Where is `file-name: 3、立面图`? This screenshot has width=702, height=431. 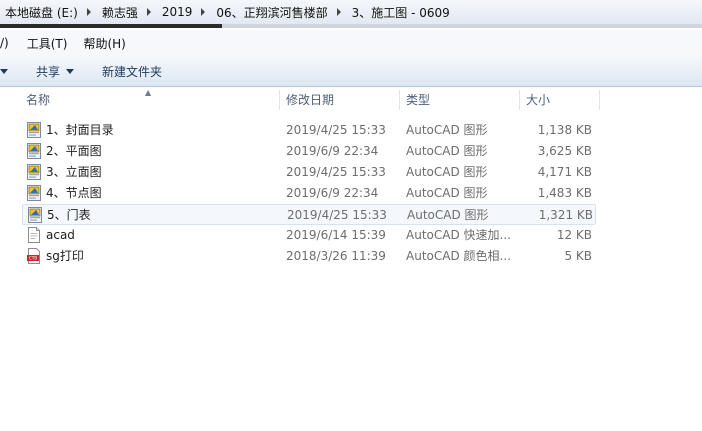 file-name: 3、立面图 is located at coordinates (74, 172).